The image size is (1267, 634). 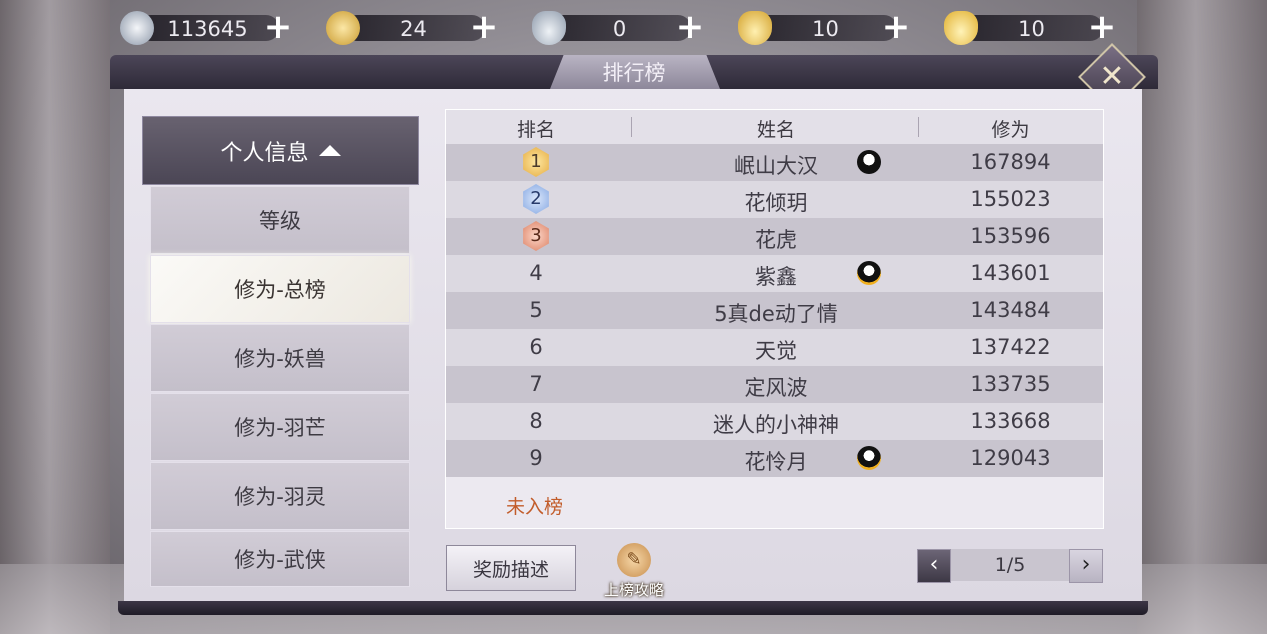 What do you see at coordinates (869, 162) in the screenshot?
I see `qq-penguin-icon` at bounding box center [869, 162].